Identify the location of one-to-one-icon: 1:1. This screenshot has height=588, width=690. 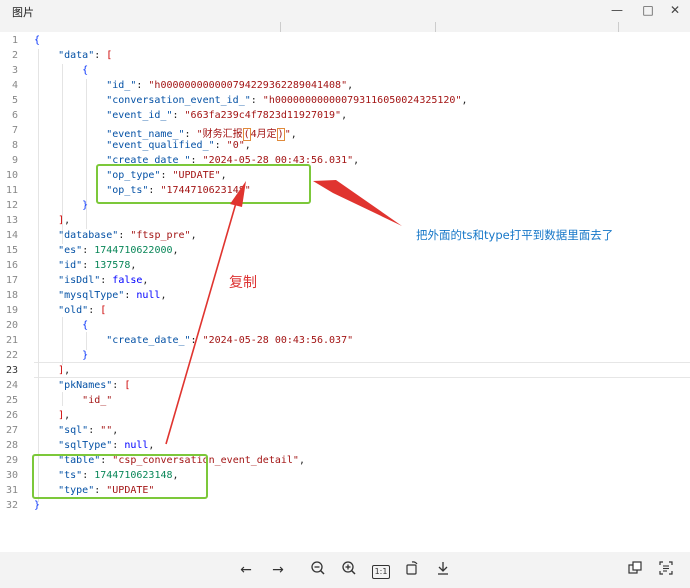
(381, 570).